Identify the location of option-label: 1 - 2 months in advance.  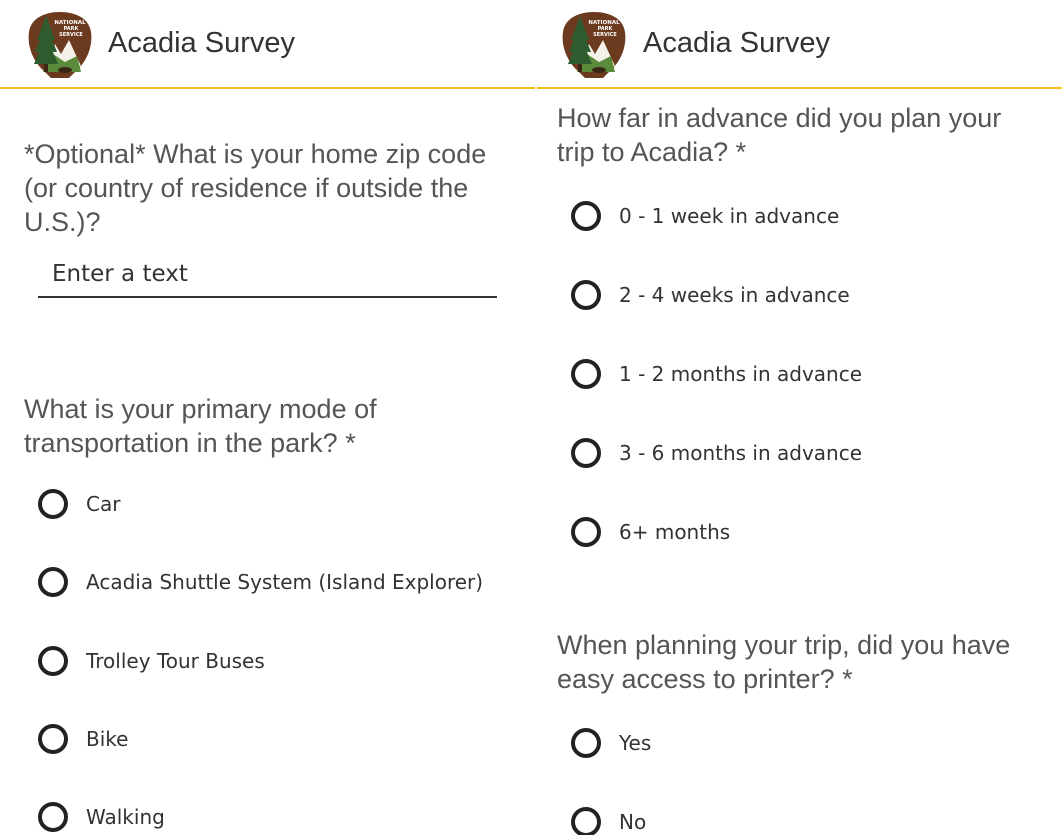
(741, 374).